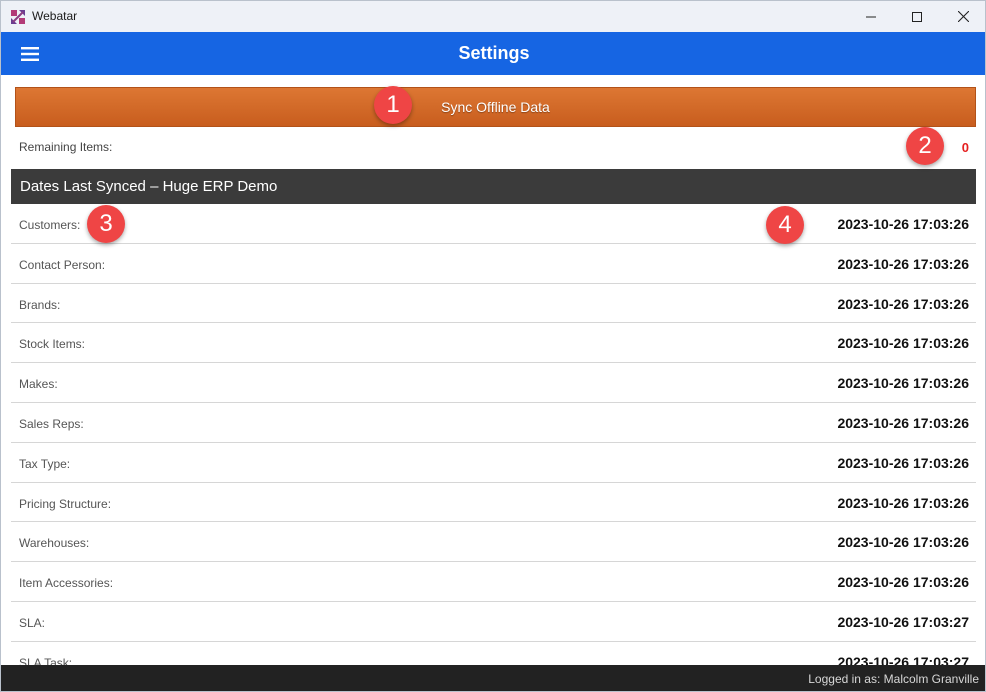  Describe the element at coordinates (493, 224) in the screenshot. I see `list-item: Customers: 2023-10-26 17:03:26` at that location.